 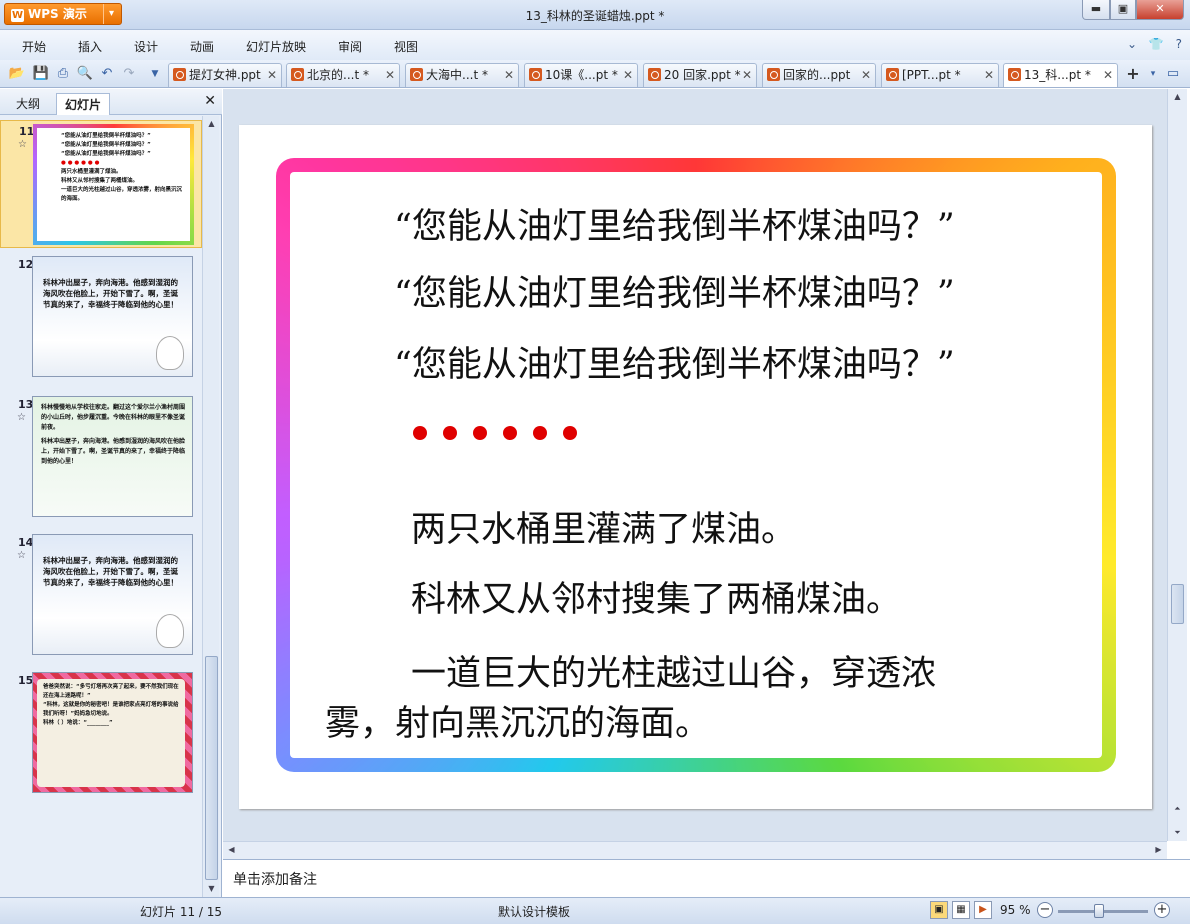 What do you see at coordinates (202, 46) in the screenshot?
I see `menu-animation: 动画` at bounding box center [202, 46].